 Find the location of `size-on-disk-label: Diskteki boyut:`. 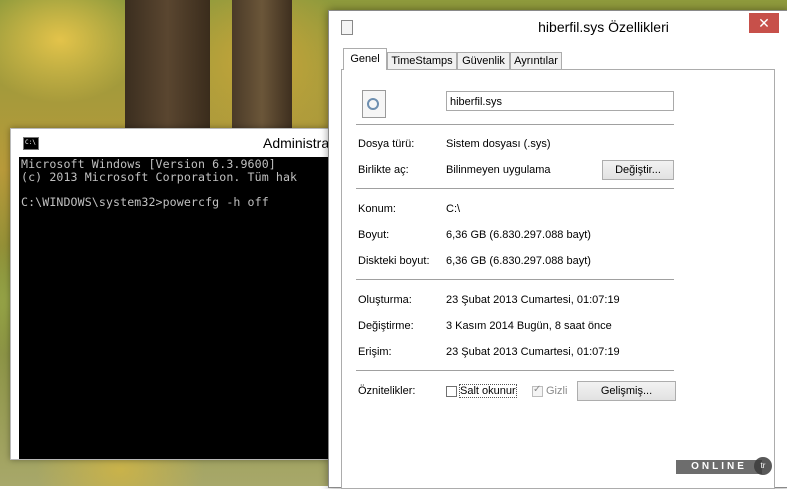

size-on-disk-label: Diskteki boyut: is located at coordinates (394, 261).